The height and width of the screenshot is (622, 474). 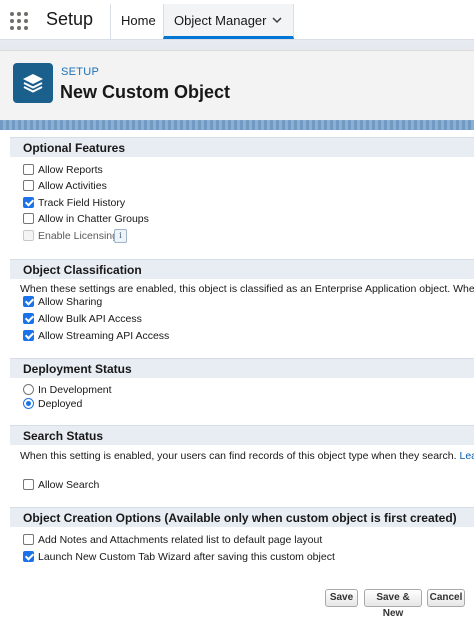 I want to click on checkbox-label: Allow in Chatter Groups, so click(x=93, y=219).